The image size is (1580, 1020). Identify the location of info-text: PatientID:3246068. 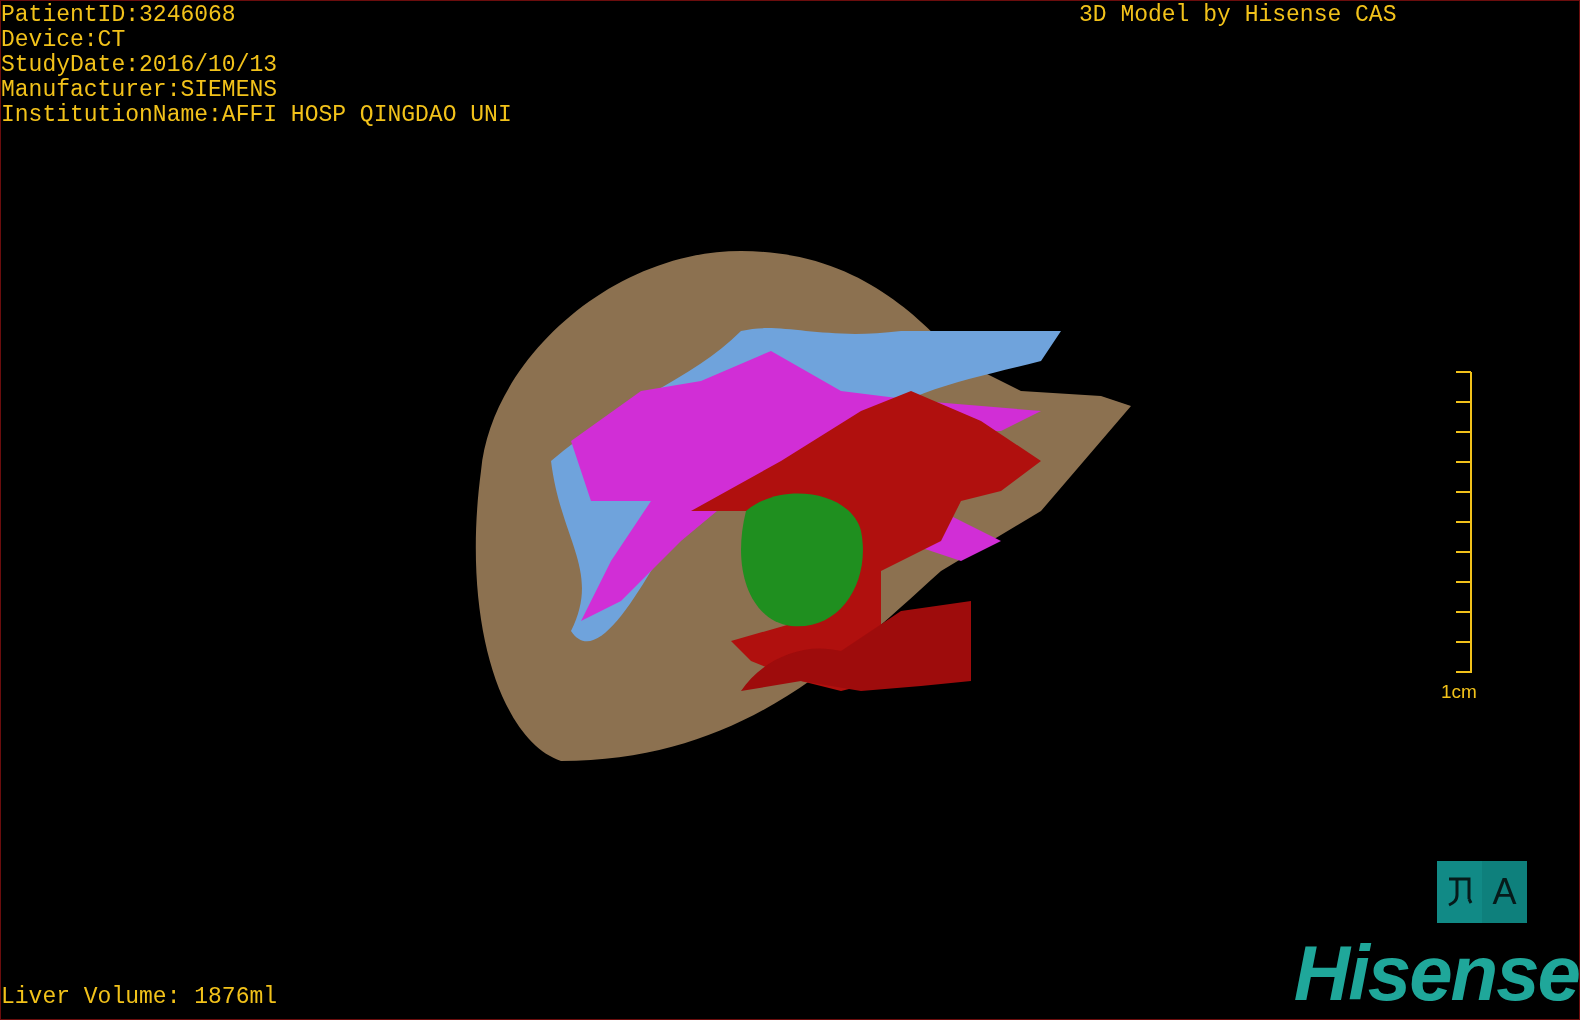
(119, 15).